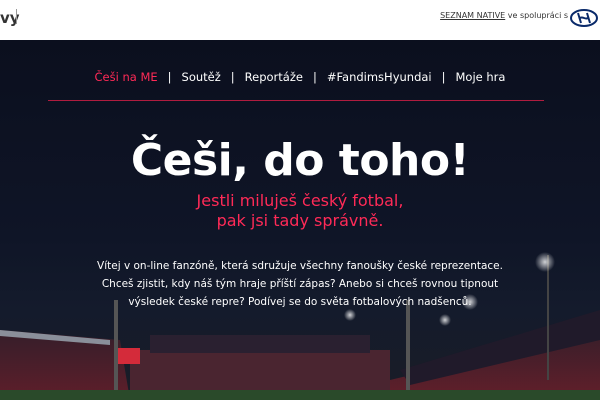 This screenshot has width=600, height=400. I want to click on hyundai-logo-icon, so click(584, 18).